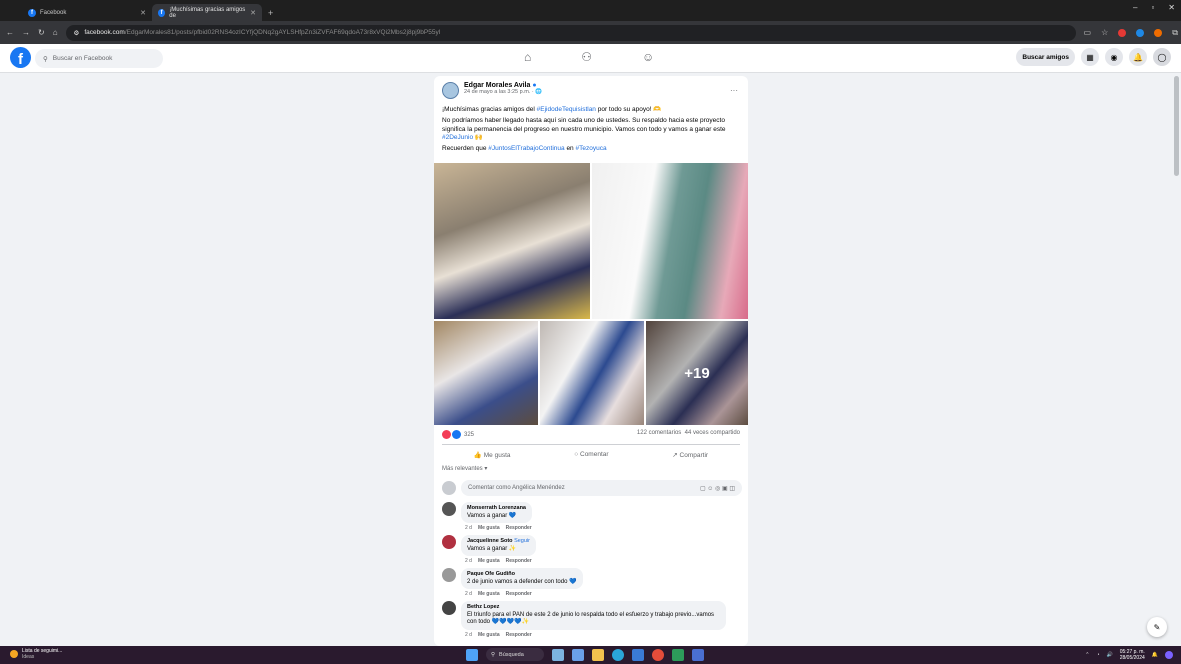 The width and height of the screenshot is (1181, 664). What do you see at coordinates (1171, 7) in the screenshot?
I see `close-window-button: ✕` at bounding box center [1171, 7].